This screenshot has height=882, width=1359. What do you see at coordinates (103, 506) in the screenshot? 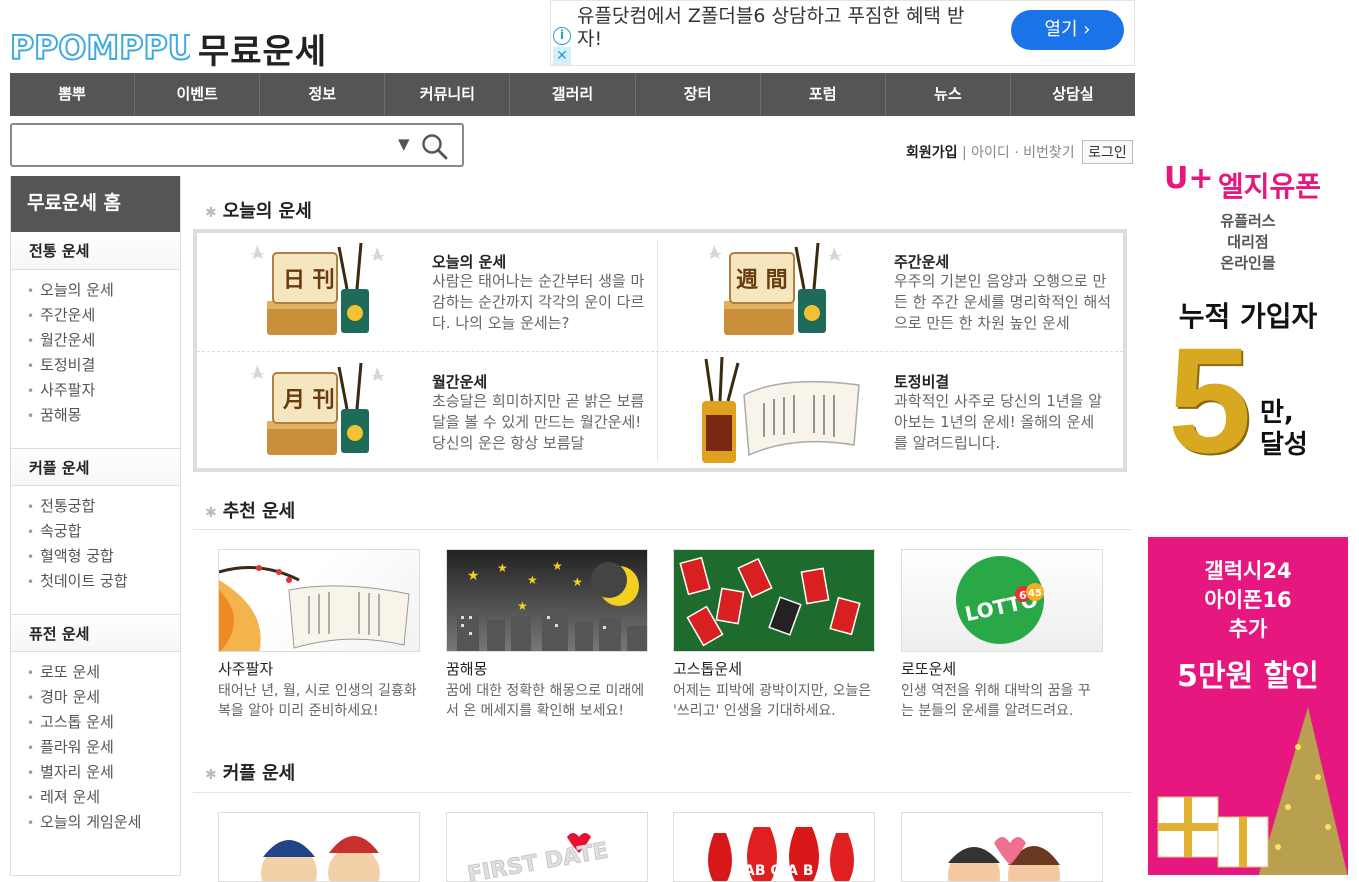
I see `sidebar-item: 전통궁합` at bounding box center [103, 506].